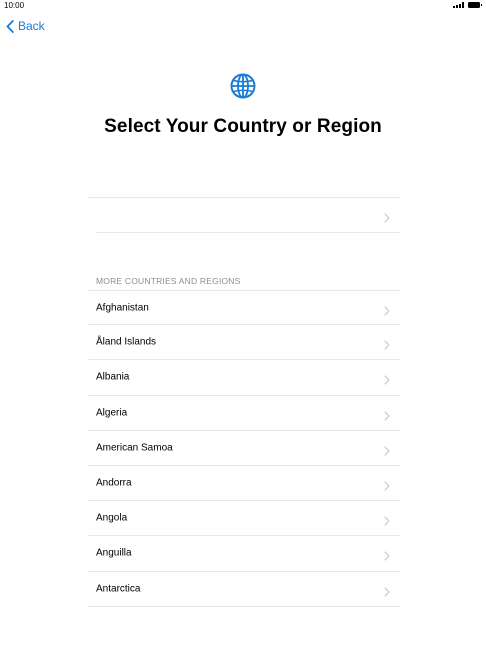  Describe the element at coordinates (458, 5) in the screenshot. I see `cellular-signal-icon` at that location.